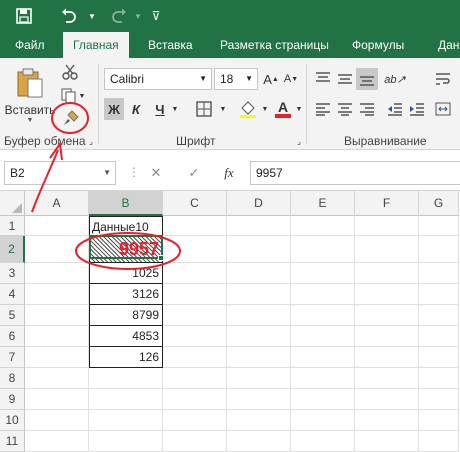 The height and width of the screenshot is (452, 460). What do you see at coordinates (271, 79) in the screenshot?
I see `increase-font-icon: A ▲` at bounding box center [271, 79].